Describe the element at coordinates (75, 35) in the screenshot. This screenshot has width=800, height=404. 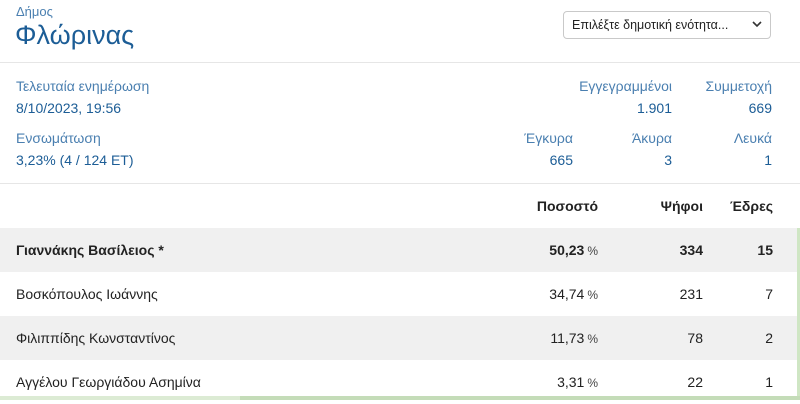
I see `municipality-name: Φλώρινας` at that location.